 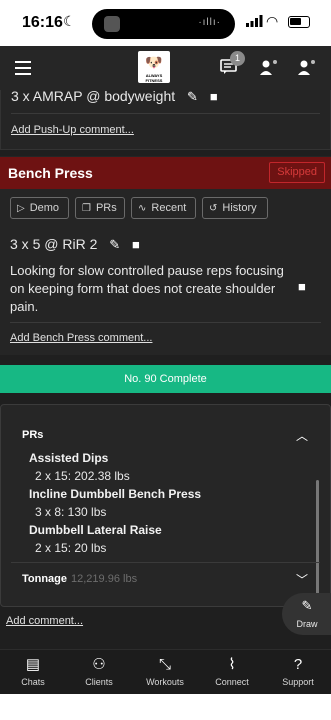 I want to click on dumbbell-icon: ⤡, so click(x=164, y=664).